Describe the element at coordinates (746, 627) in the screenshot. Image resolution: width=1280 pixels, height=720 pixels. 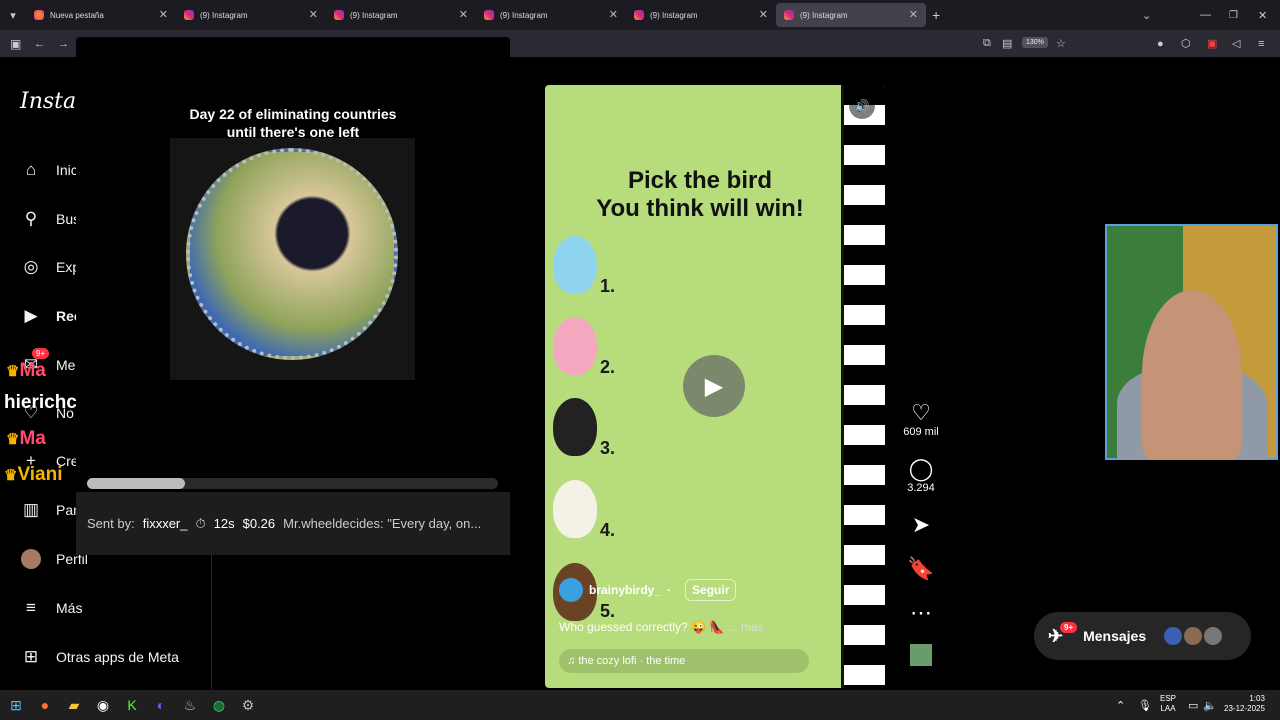
I see `more-link: ... más` at that location.